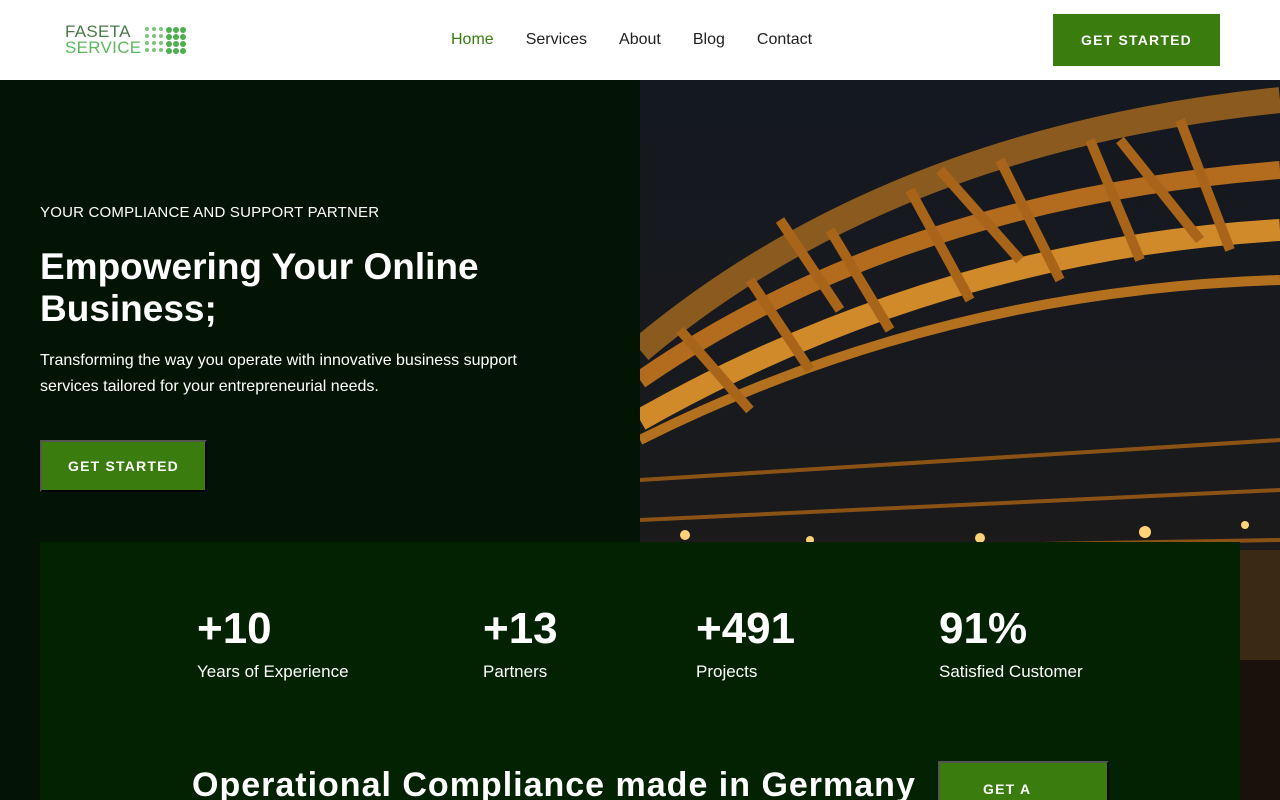  What do you see at coordinates (1136, 40) in the screenshot?
I see `header-get-started-button: GET STARTED` at bounding box center [1136, 40].